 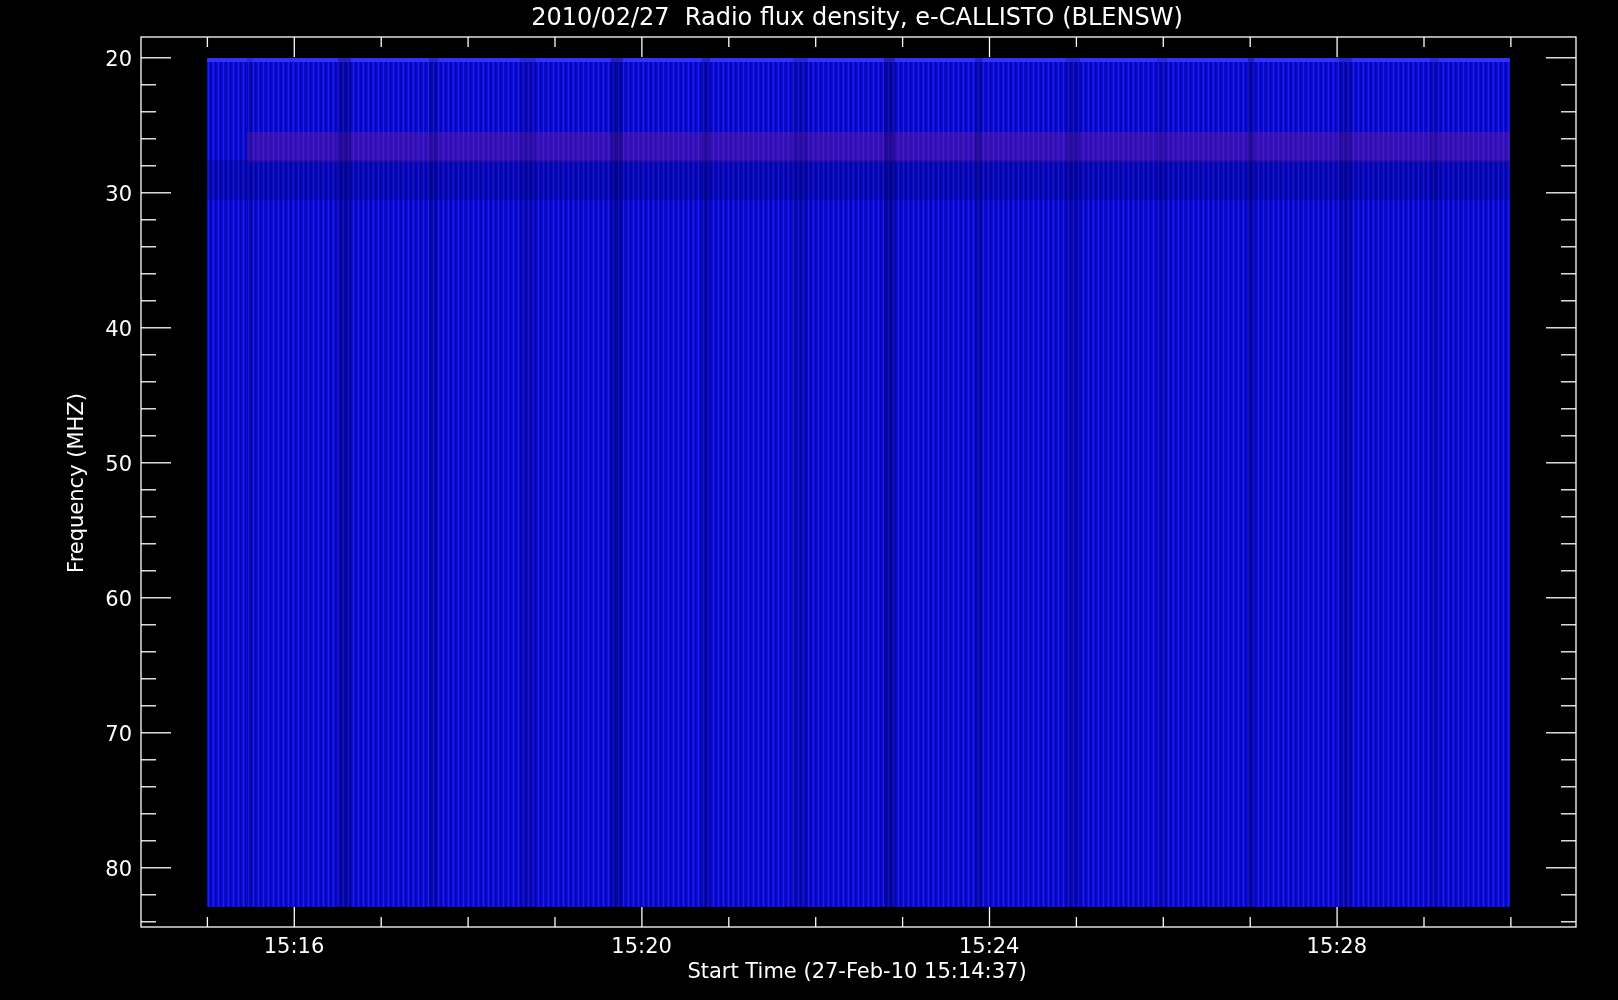 What do you see at coordinates (118, 868) in the screenshot?
I see `y-tick-label: 80` at bounding box center [118, 868].